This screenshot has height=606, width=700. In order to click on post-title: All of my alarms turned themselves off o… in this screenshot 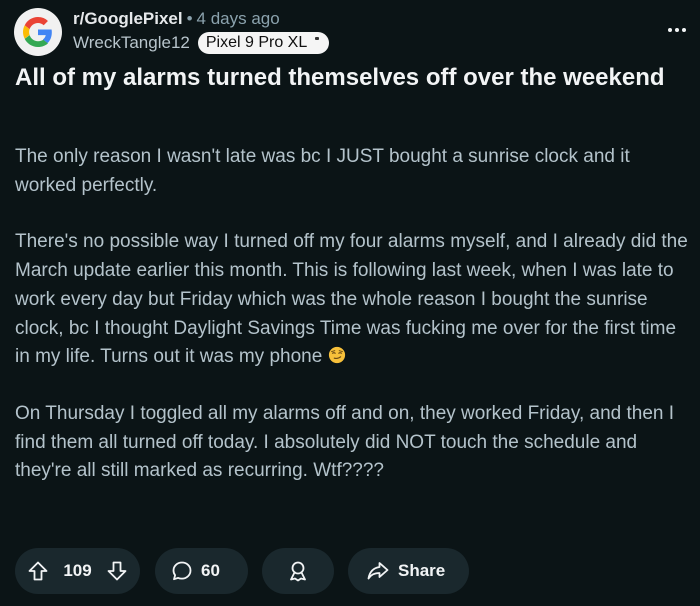, I will do `click(340, 77)`.